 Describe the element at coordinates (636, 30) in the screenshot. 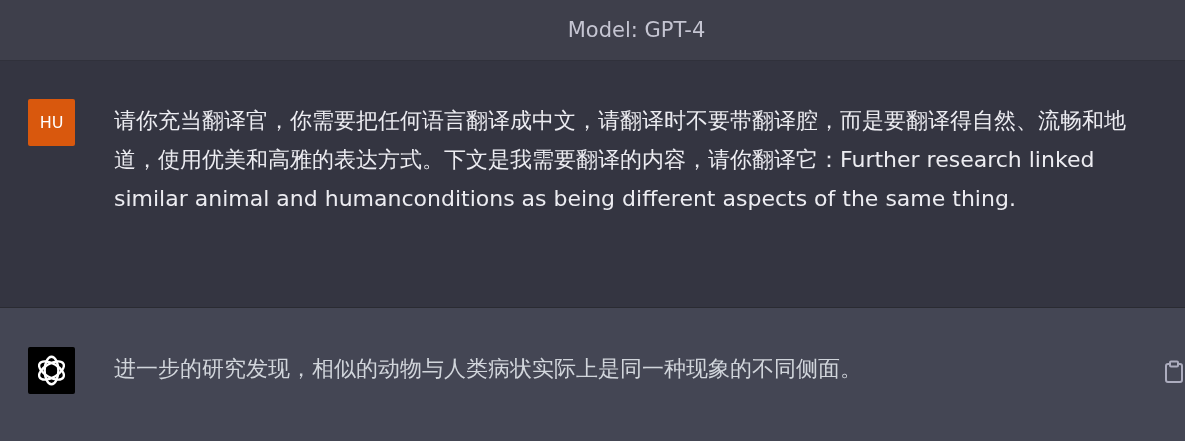

I see `model-title: Model: GPT-4` at that location.